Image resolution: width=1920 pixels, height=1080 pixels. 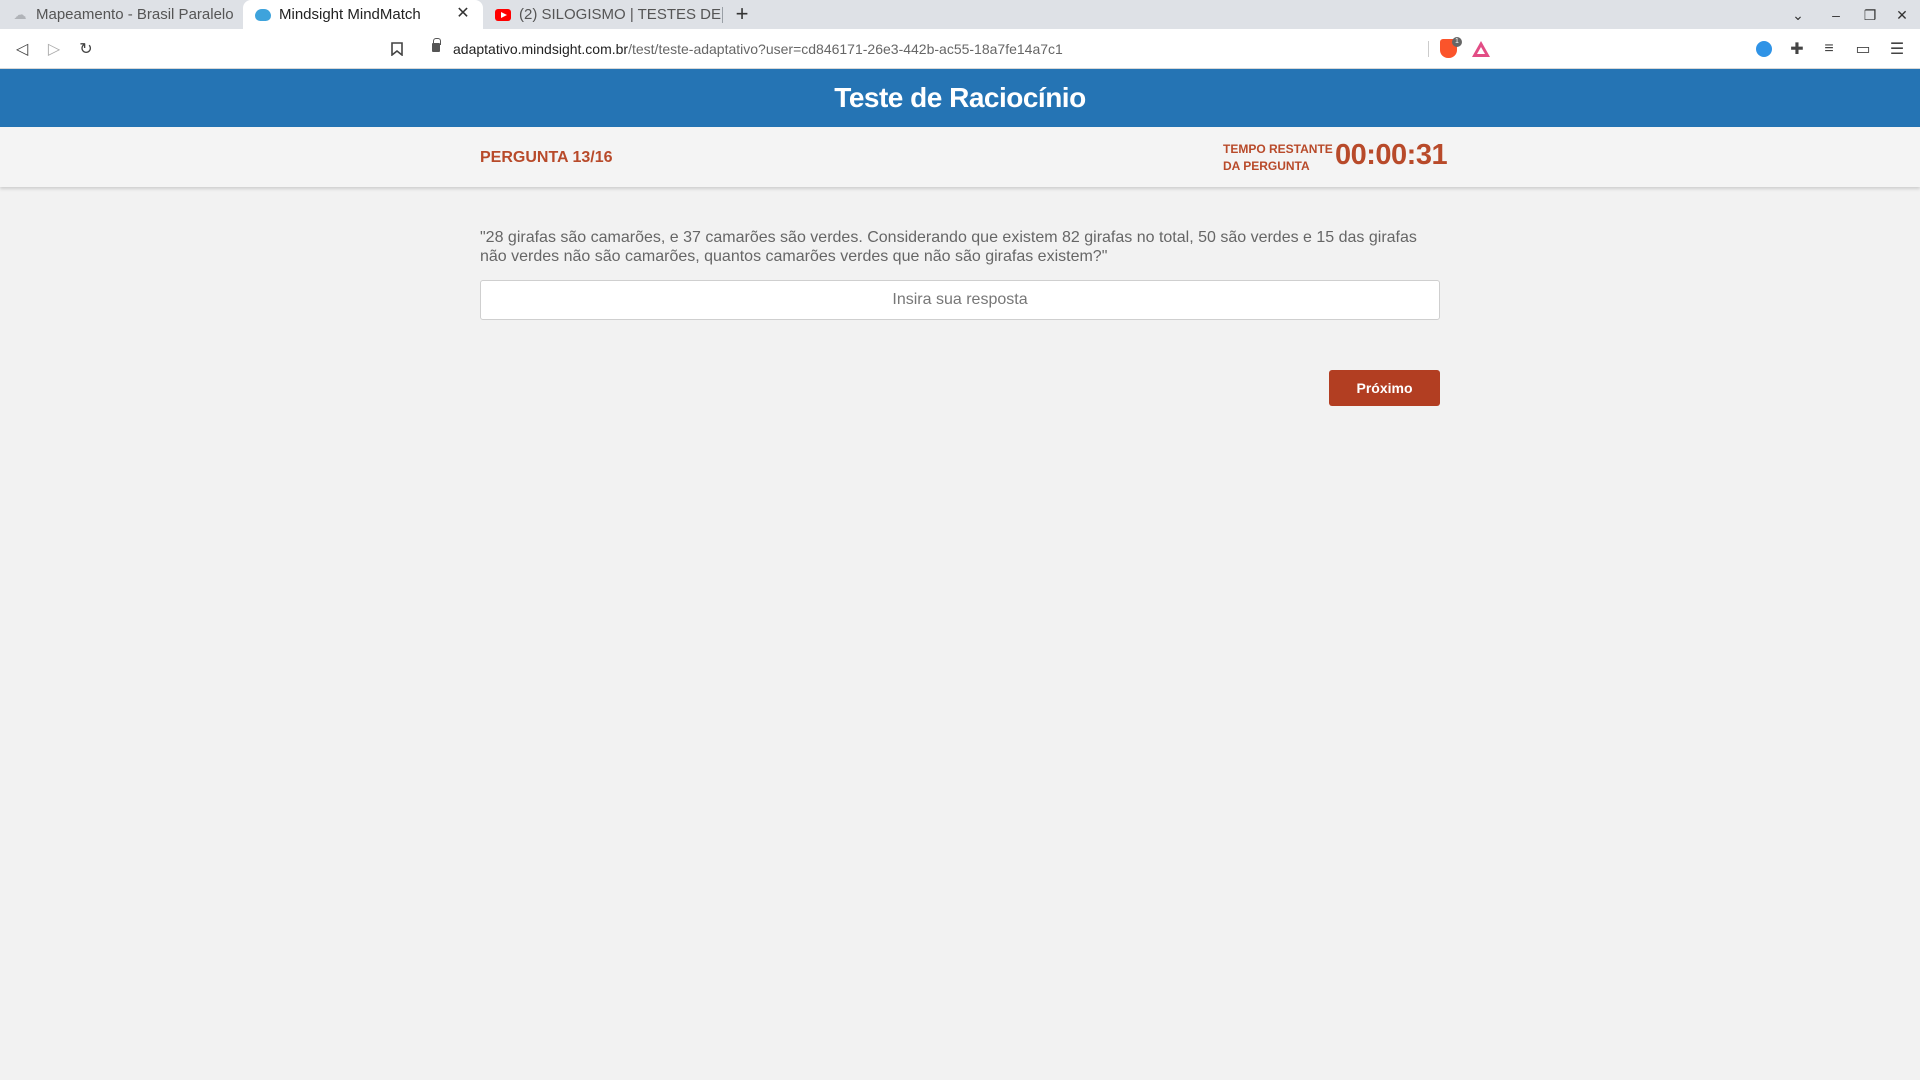 I want to click on close-window-icon: ✕, so click(x=1902, y=15).